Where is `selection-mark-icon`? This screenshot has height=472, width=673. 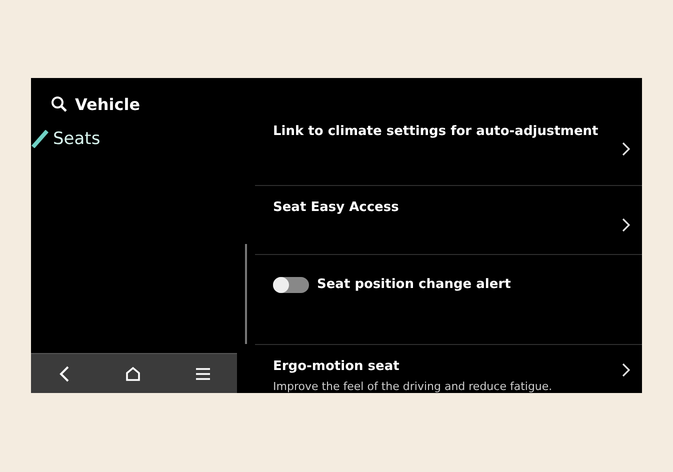
selection-mark-icon is located at coordinates (40, 139).